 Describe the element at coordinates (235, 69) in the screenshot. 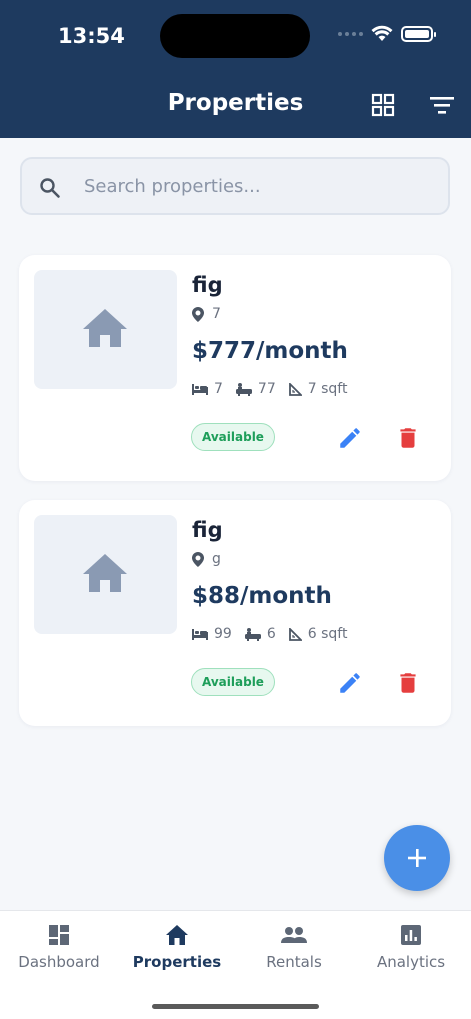

I see `app-header: 13:54 Properties` at that location.